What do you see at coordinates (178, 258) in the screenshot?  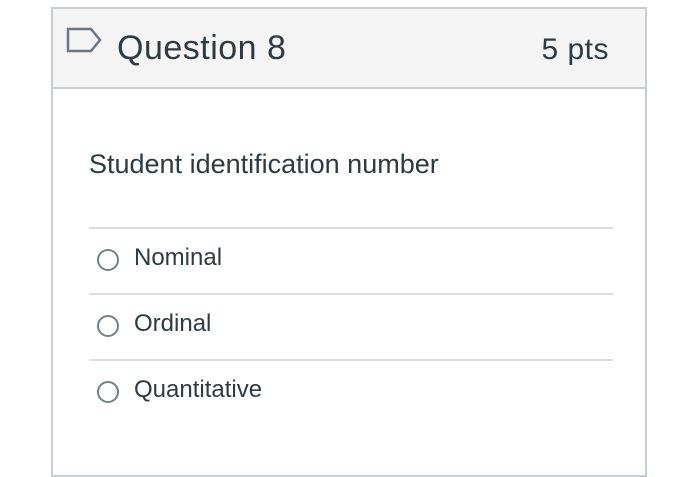 I see `answer-label: Nominal` at bounding box center [178, 258].